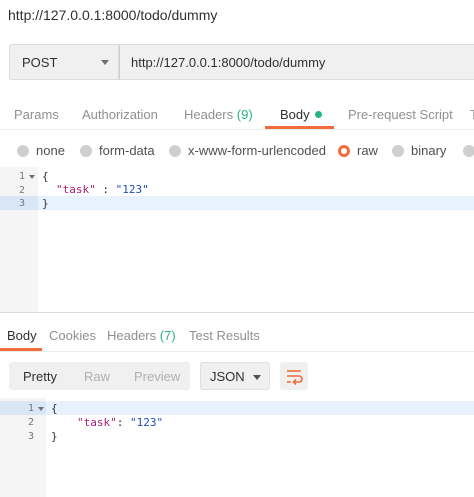  I want to click on response-tab-body: Body, so click(22, 335).